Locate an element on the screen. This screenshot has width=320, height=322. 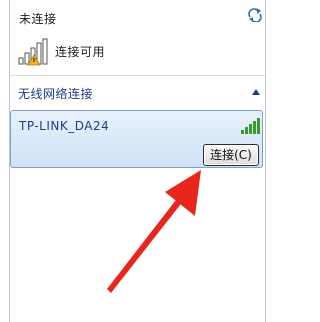
refresh-icon is located at coordinates (255, 15).